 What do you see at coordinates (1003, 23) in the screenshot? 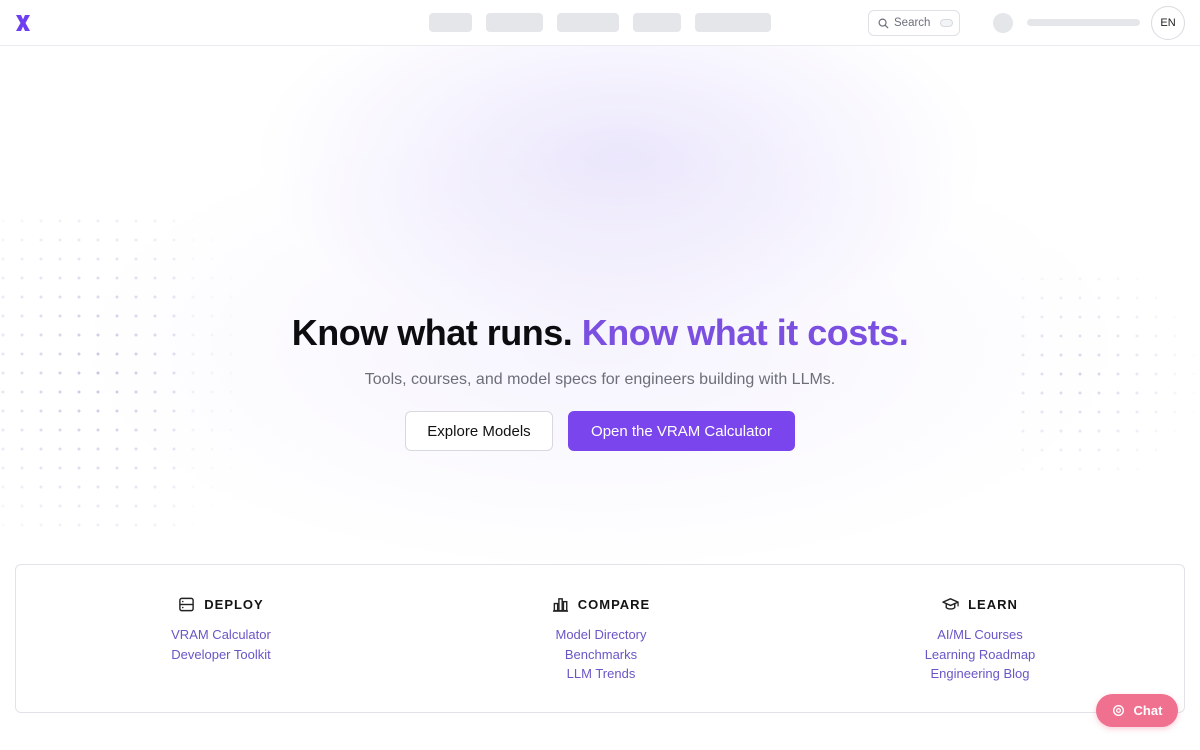
I see `avatar` at bounding box center [1003, 23].